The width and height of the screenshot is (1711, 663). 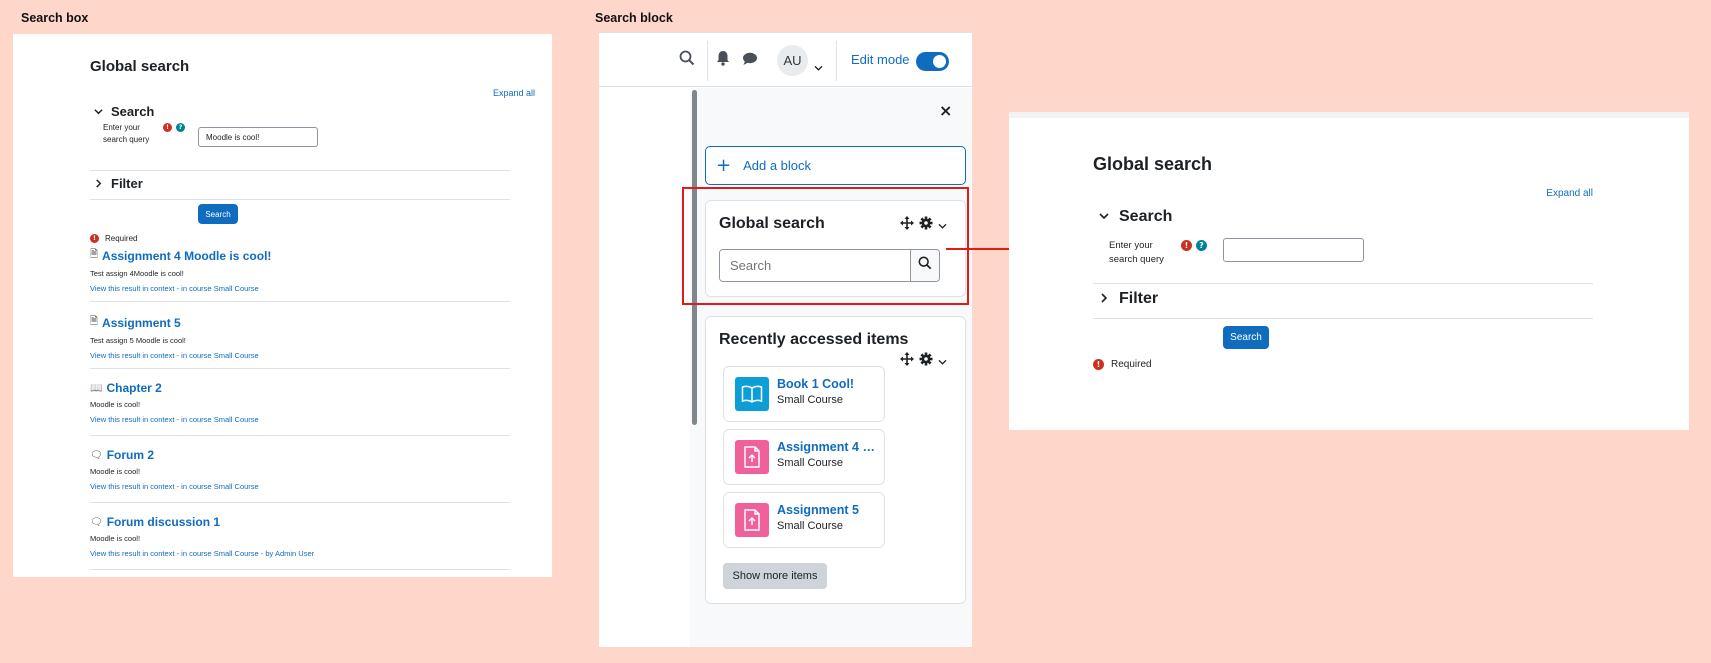 I want to click on result-description: Test assign 4Moodle is cool!, so click(x=137, y=273).